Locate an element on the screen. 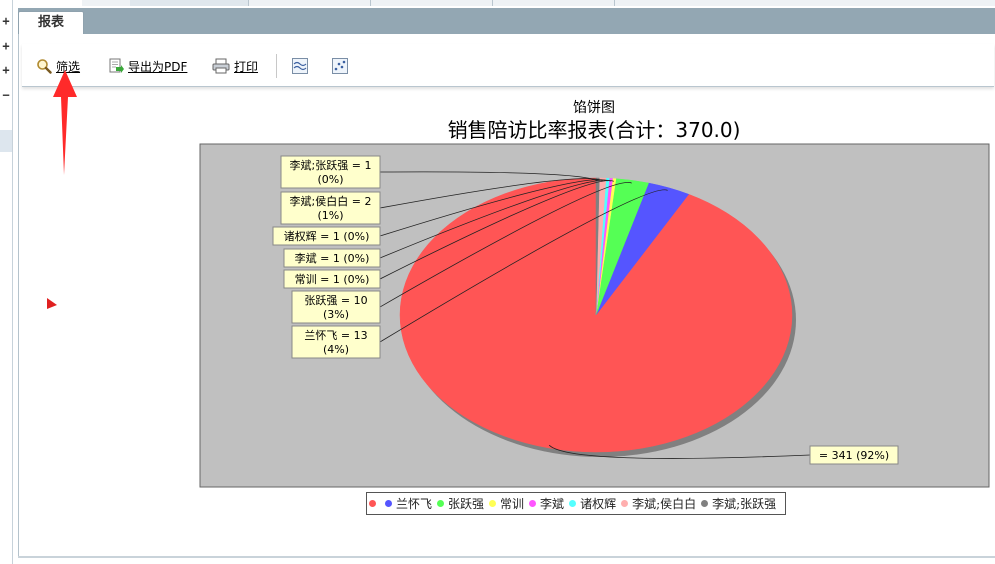  slice-label: 兰怀飞 = 13 is located at coordinates (335, 335).